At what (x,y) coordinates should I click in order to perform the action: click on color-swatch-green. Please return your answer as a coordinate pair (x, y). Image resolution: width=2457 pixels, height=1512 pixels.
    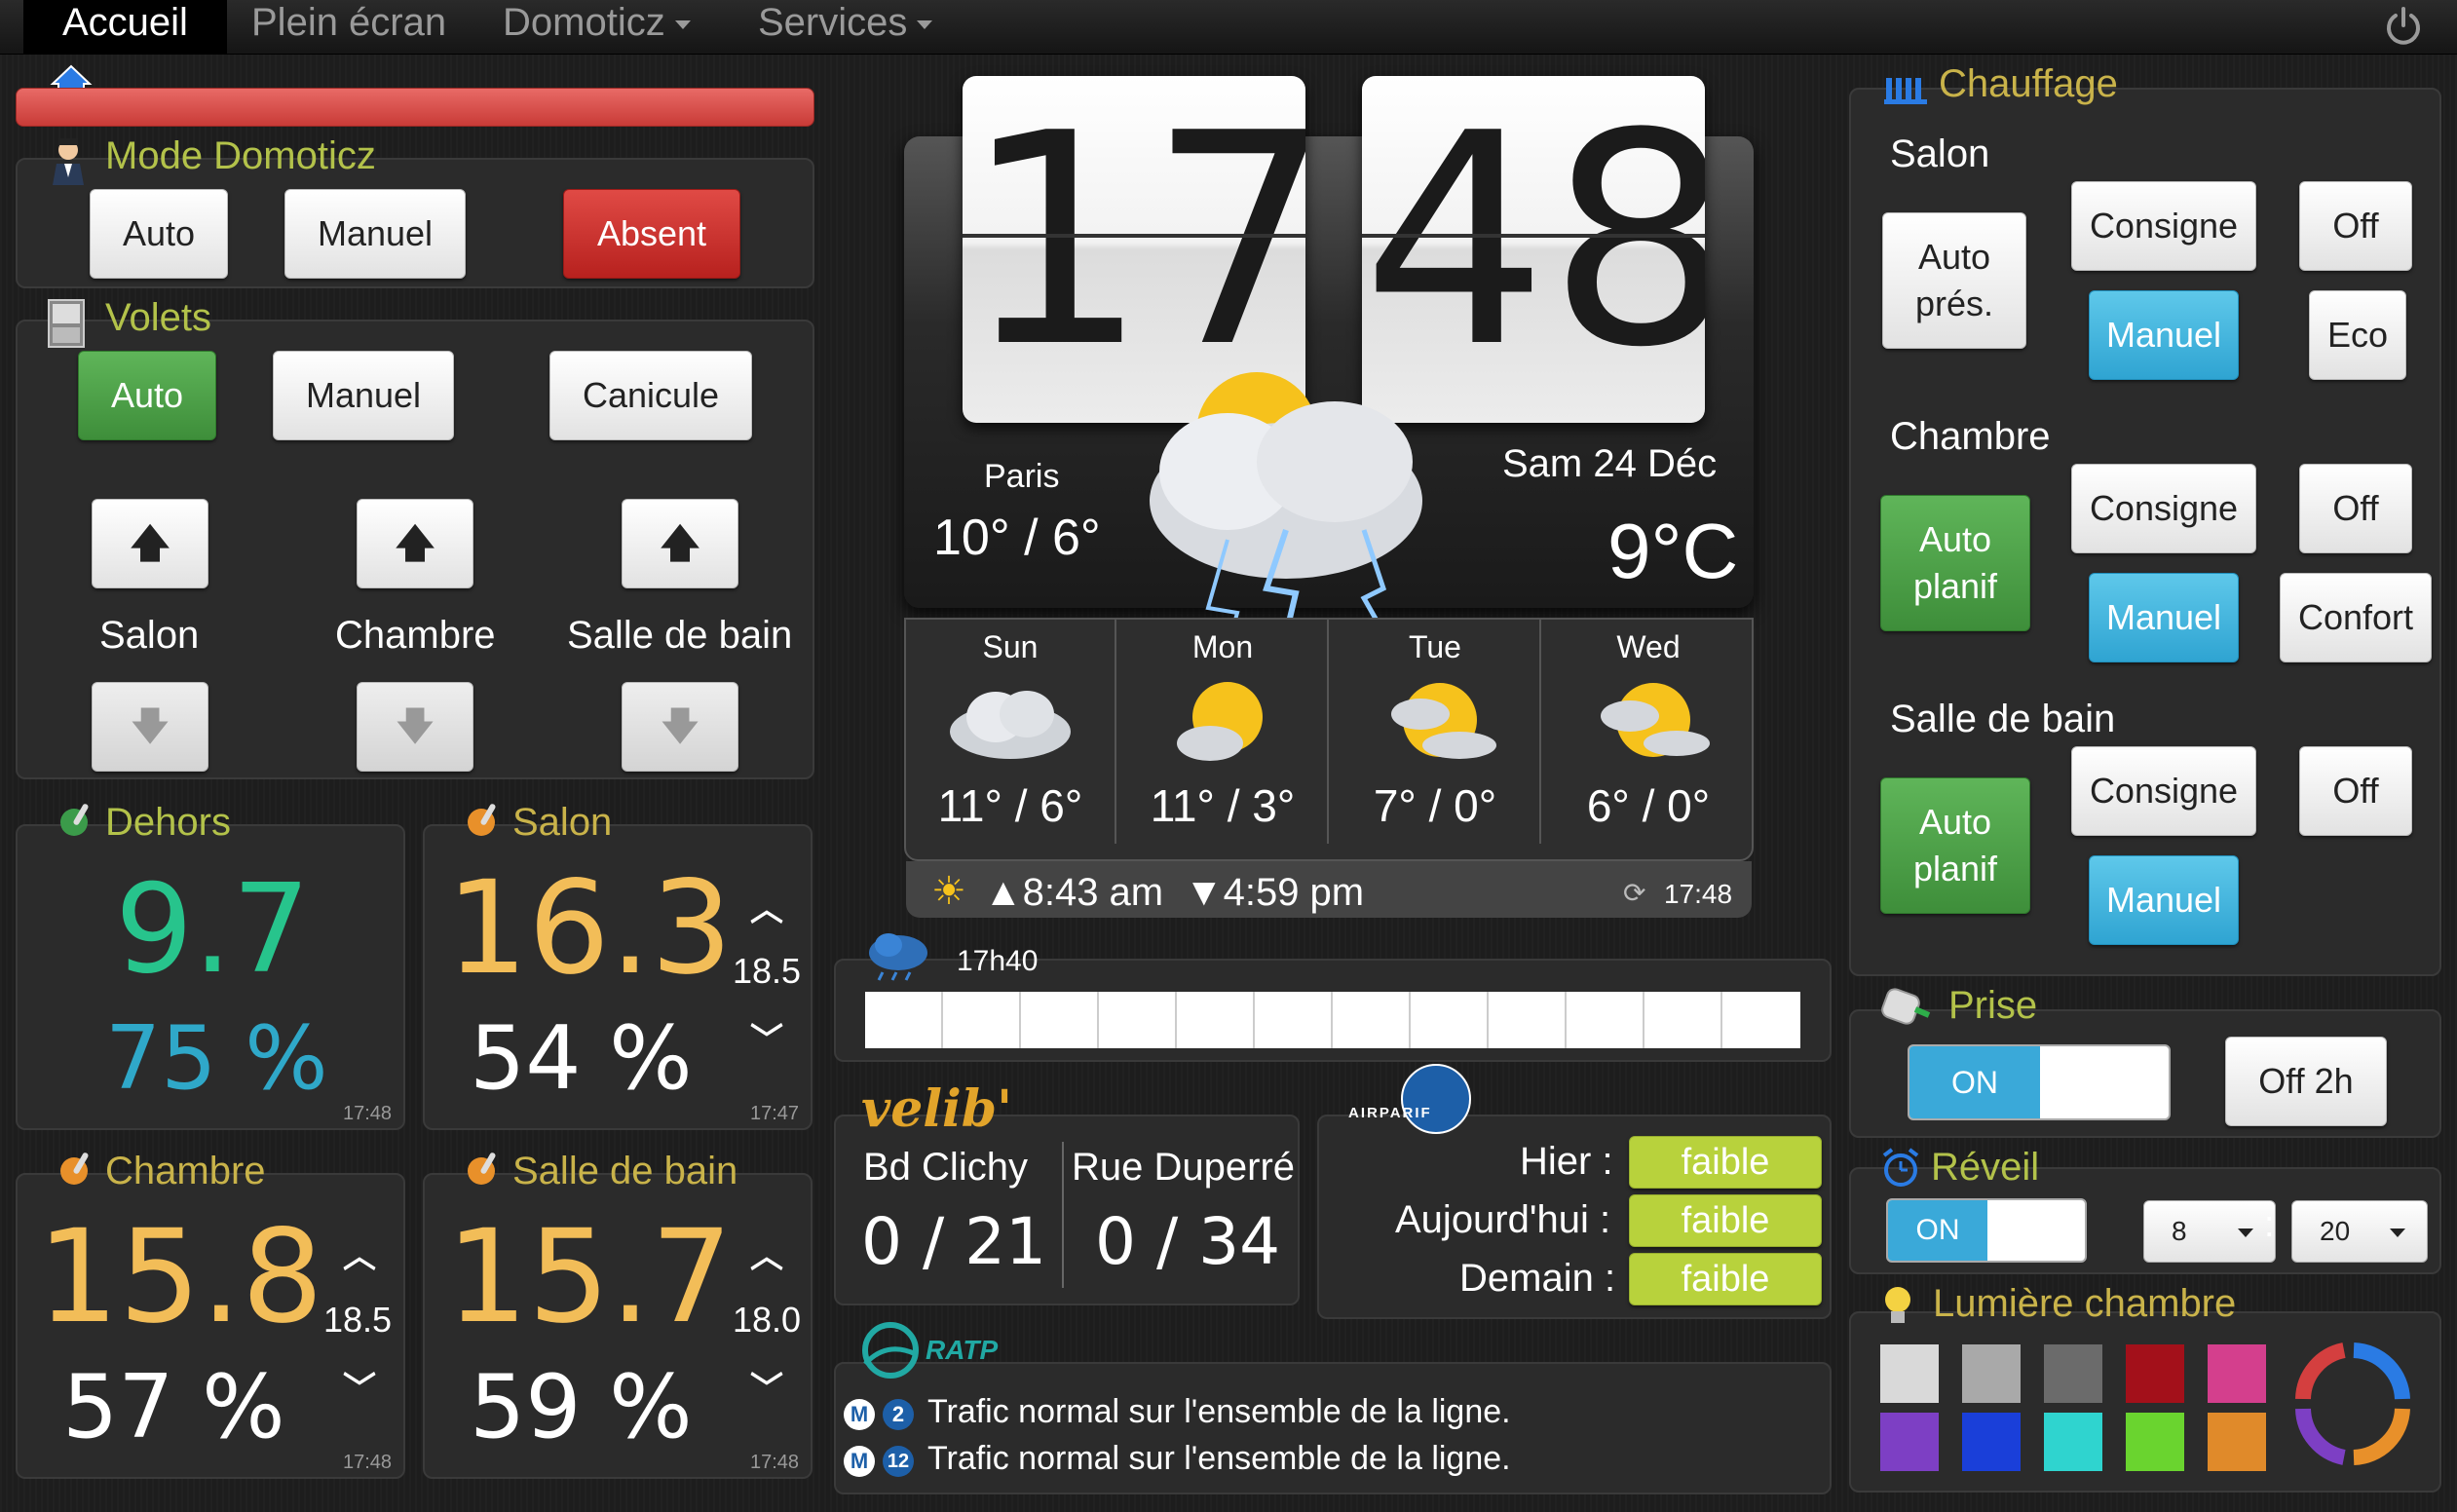
    Looking at the image, I should click on (2155, 1442).